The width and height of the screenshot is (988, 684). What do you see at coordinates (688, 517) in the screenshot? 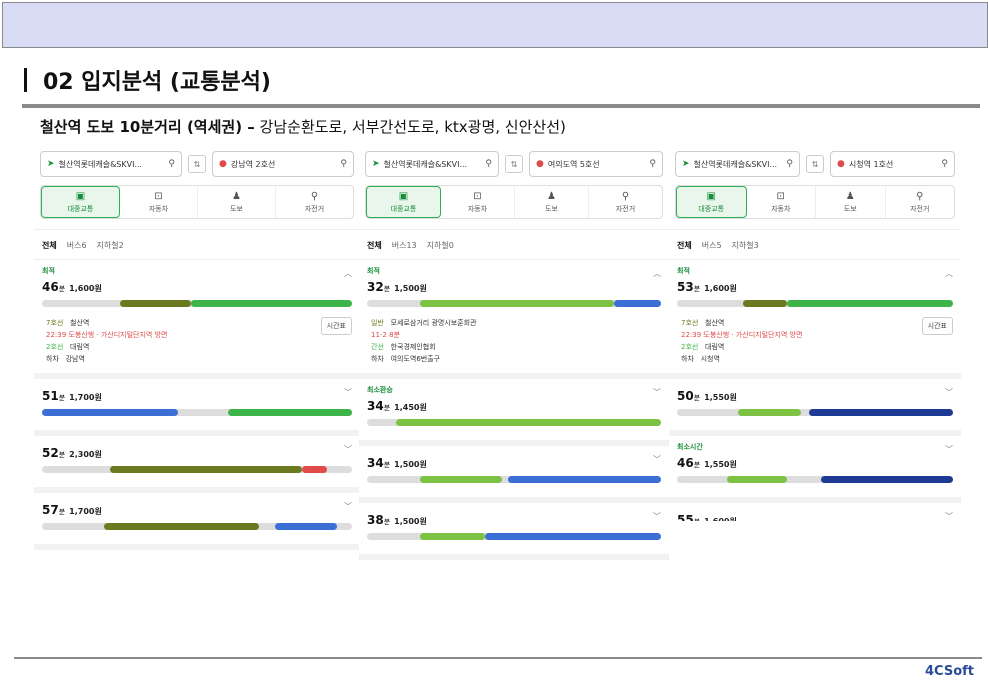
I see `route-time: 55분` at bounding box center [688, 517].